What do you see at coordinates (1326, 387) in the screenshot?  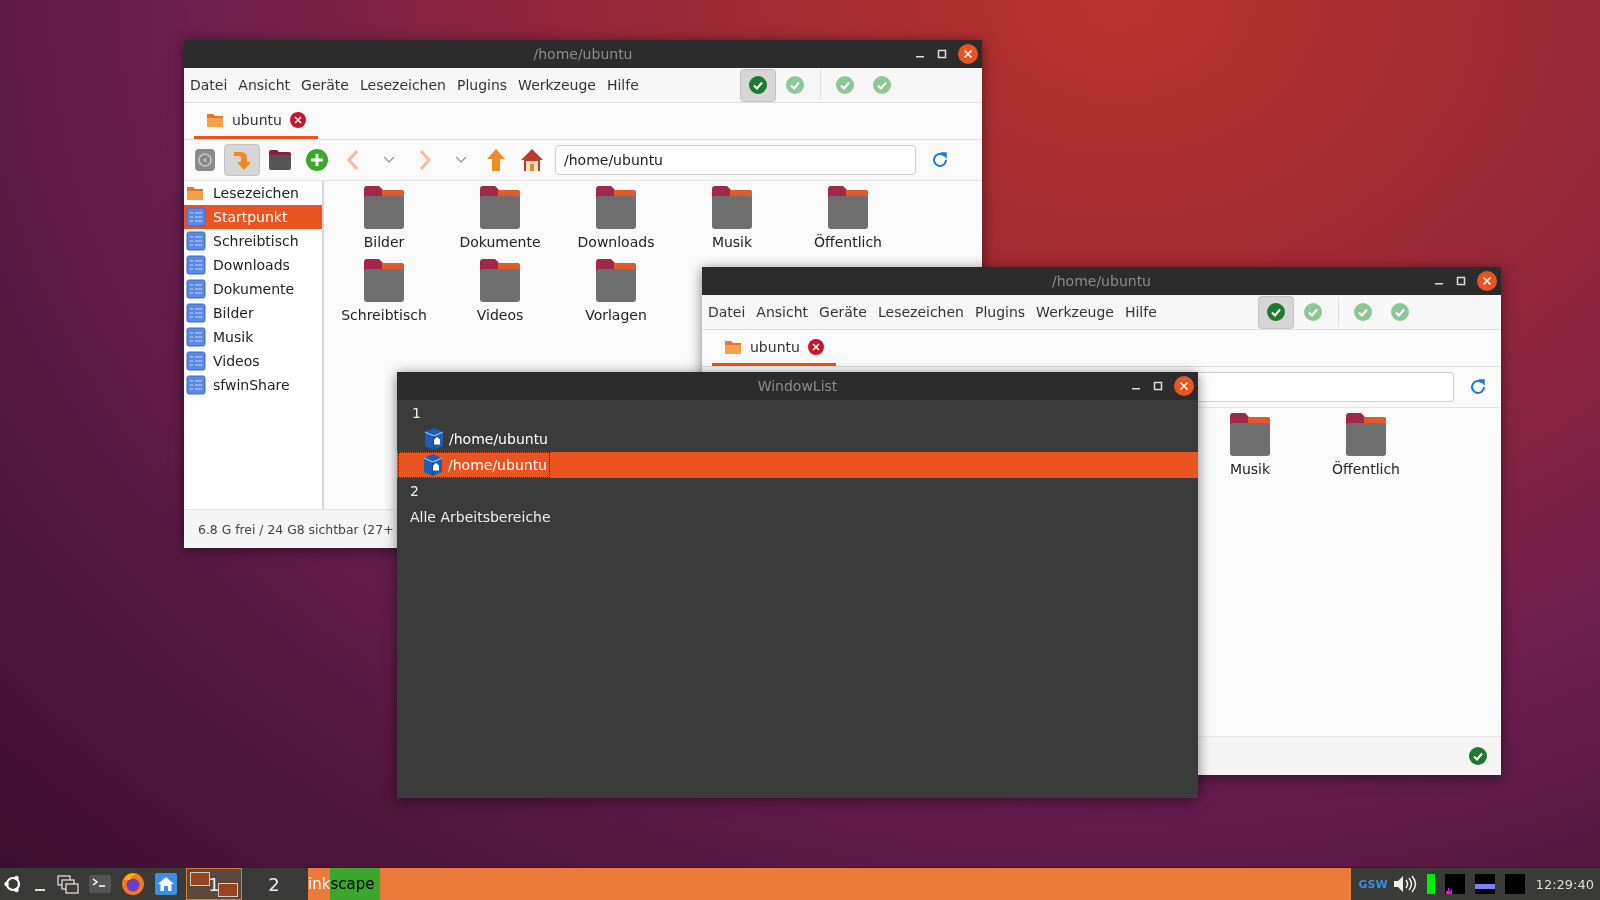 I see `path-field` at bounding box center [1326, 387].